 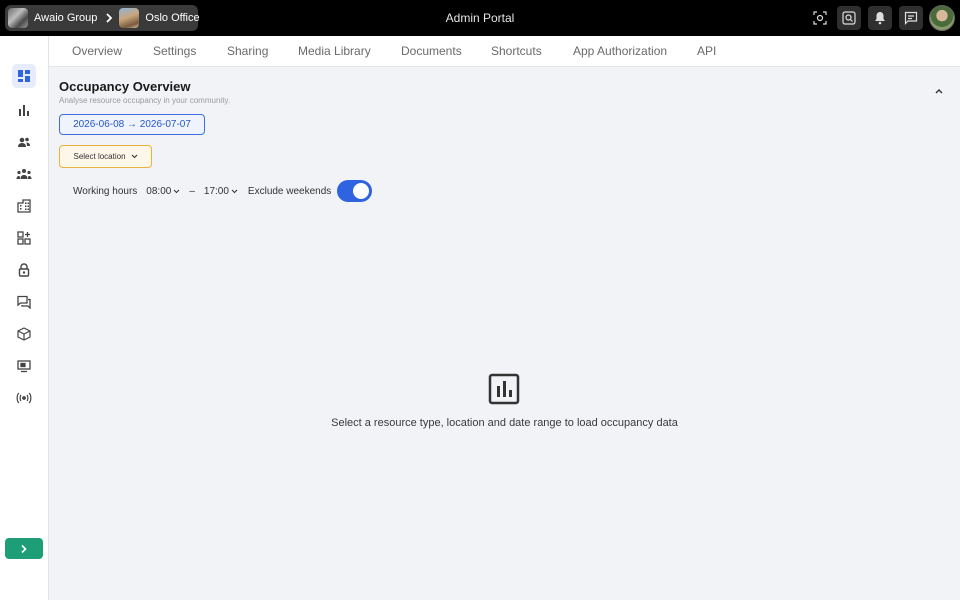 What do you see at coordinates (159, 191) in the screenshot?
I see `start-time-value: 08:00` at bounding box center [159, 191].